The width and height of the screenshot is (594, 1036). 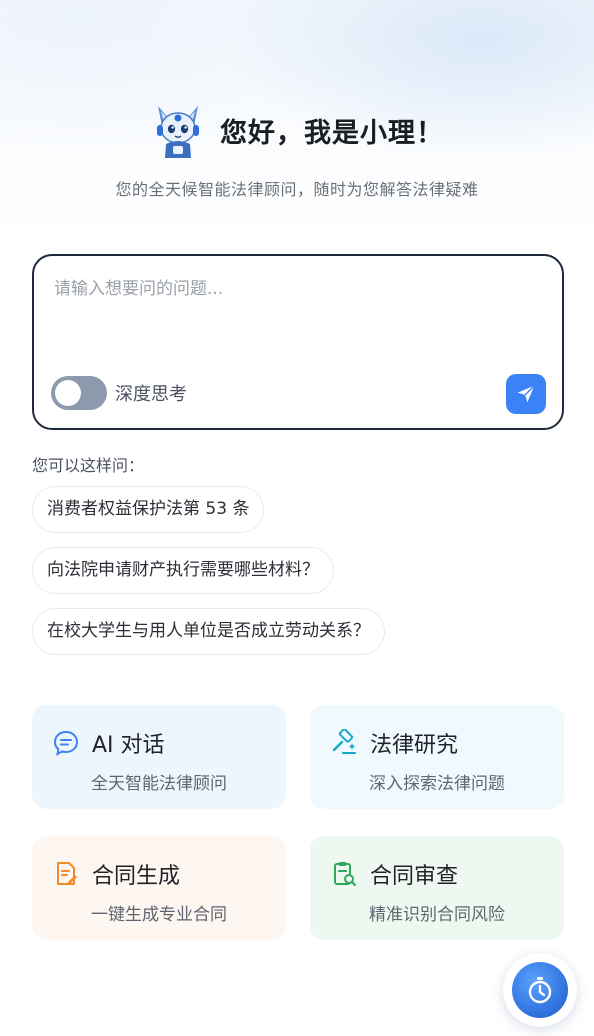 What do you see at coordinates (128, 745) in the screenshot?
I see `card-title: AI 对话` at bounding box center [128, 745].